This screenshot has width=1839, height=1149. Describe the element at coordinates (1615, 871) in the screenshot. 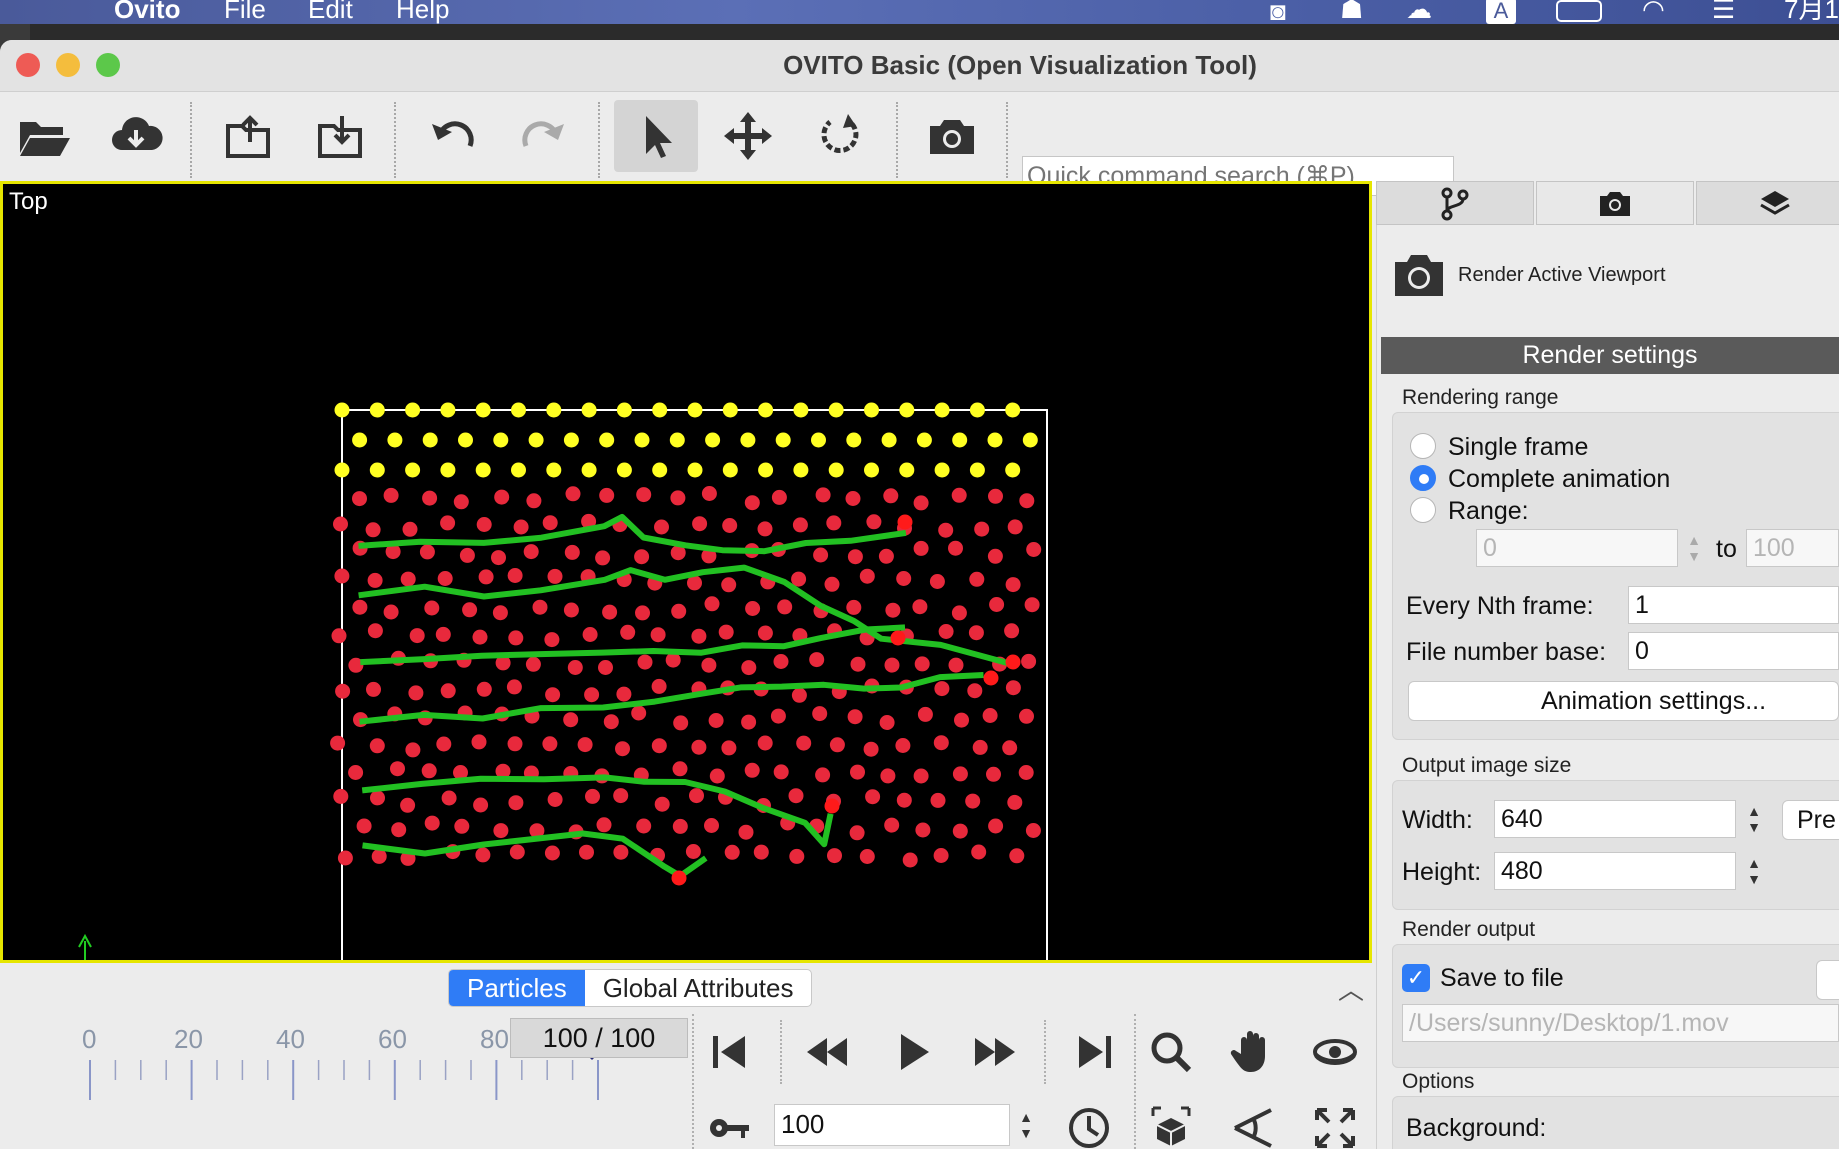

I see `height-field: 480` at that location.